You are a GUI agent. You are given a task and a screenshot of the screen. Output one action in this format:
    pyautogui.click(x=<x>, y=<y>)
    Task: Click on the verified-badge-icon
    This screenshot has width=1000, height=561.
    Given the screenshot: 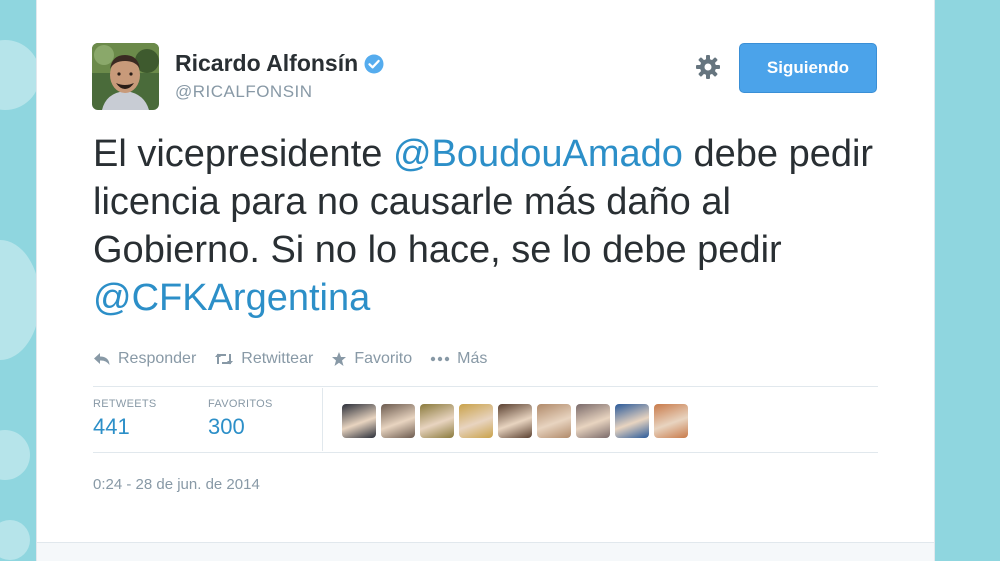 What is the action you would take?
    pyautogui.click(x=374, y=66)
    